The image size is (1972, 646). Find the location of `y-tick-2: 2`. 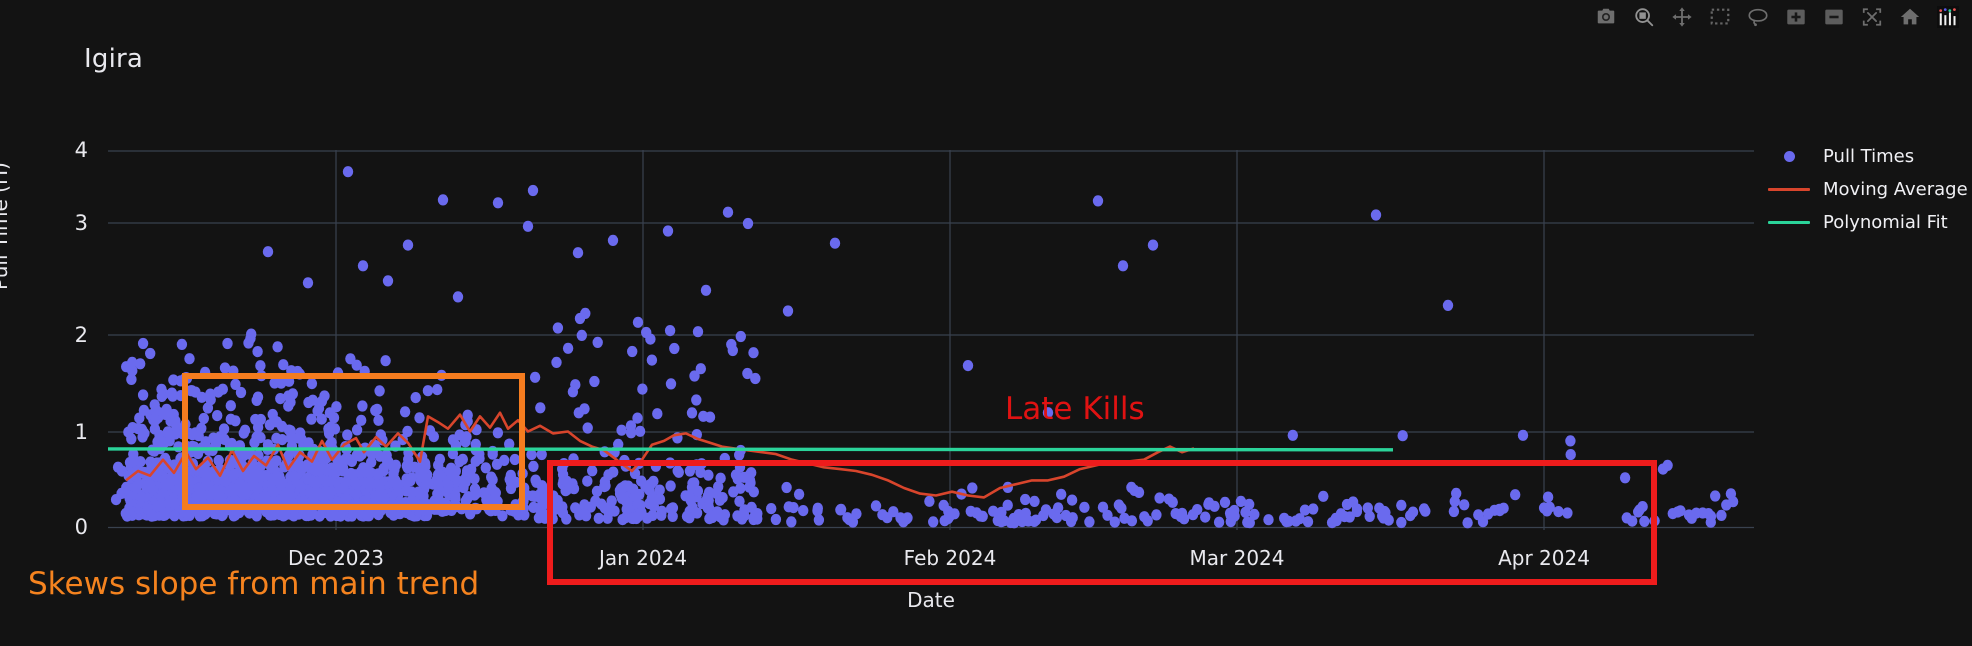

y-tick-2: 2 is located at coordinates (81, 335).